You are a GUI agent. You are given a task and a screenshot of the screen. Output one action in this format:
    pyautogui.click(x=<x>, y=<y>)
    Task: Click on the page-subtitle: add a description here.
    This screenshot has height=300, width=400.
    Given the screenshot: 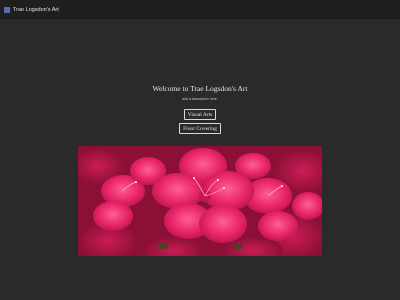 What is the action you would take?
    pyautogui.click(x=200, y=99)
    